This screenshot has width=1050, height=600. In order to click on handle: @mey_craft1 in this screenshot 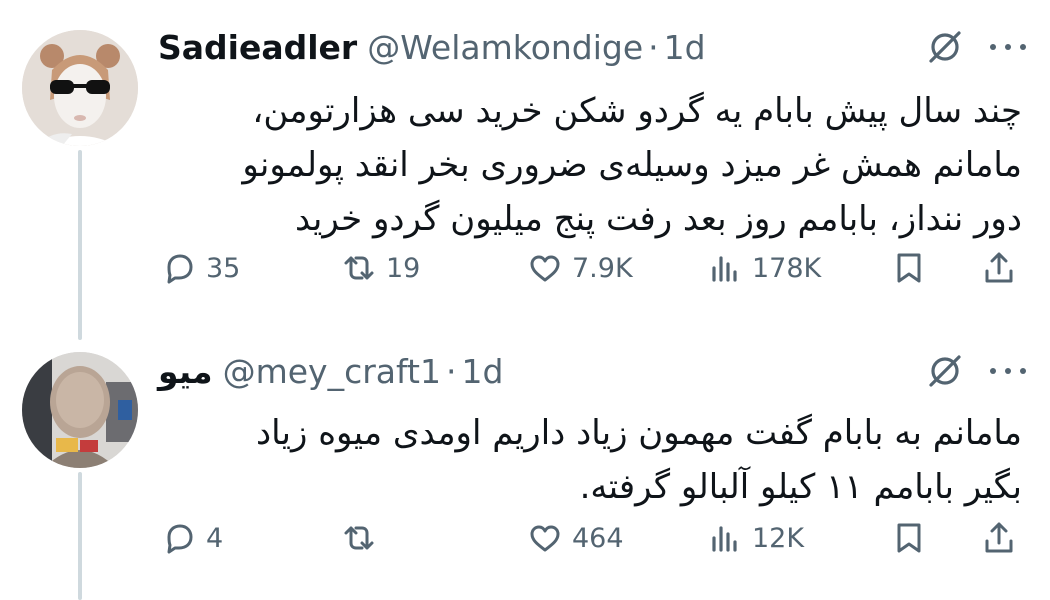, I will do `click(332, 371)`.